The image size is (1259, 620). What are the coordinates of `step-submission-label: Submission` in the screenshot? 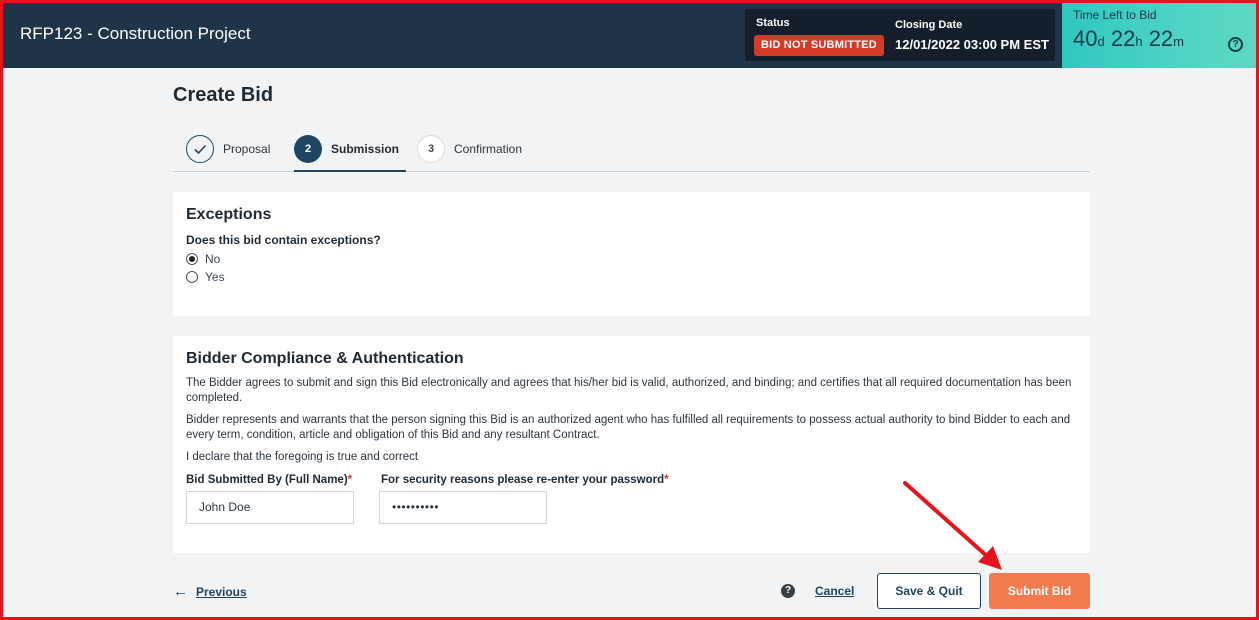 It's located at (365, 149).